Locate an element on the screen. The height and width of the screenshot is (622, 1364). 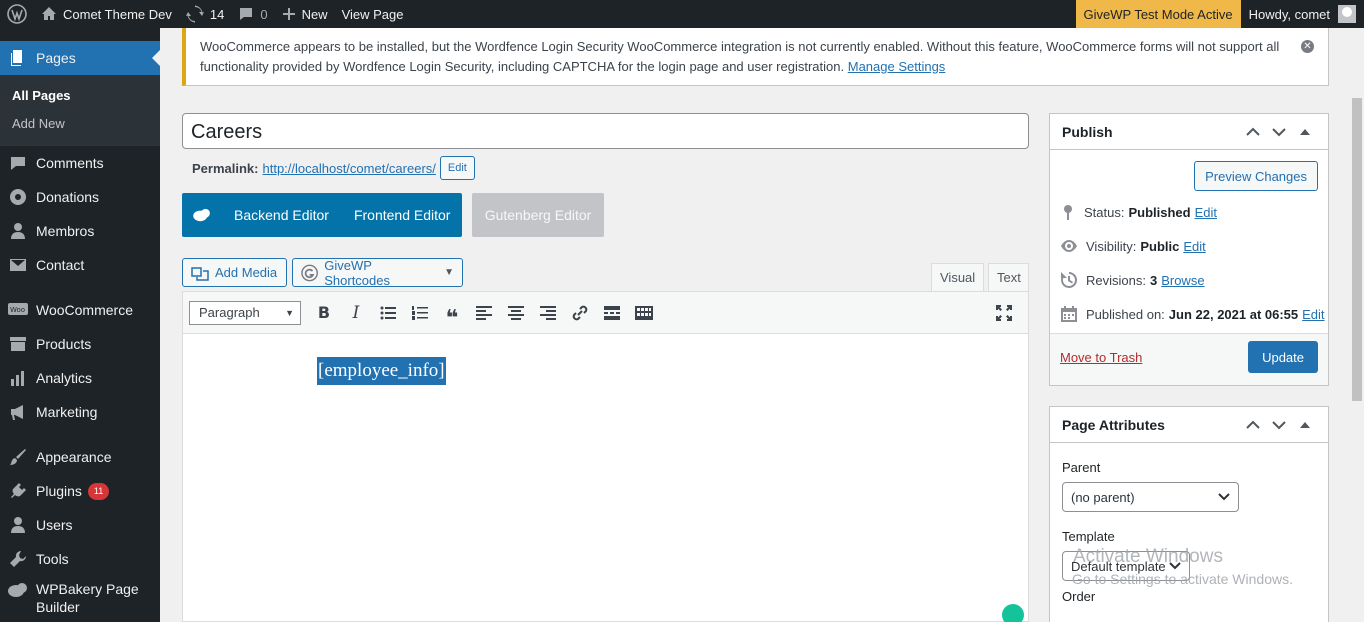
visibility-edit-link: Edit is located at coordinates (1194, 246).